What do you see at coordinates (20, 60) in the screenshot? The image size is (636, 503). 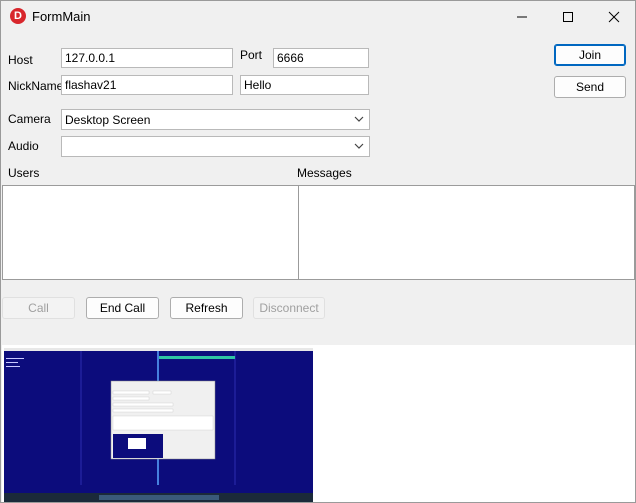 I see `host-label: Host` at bounding box center [20, 60].